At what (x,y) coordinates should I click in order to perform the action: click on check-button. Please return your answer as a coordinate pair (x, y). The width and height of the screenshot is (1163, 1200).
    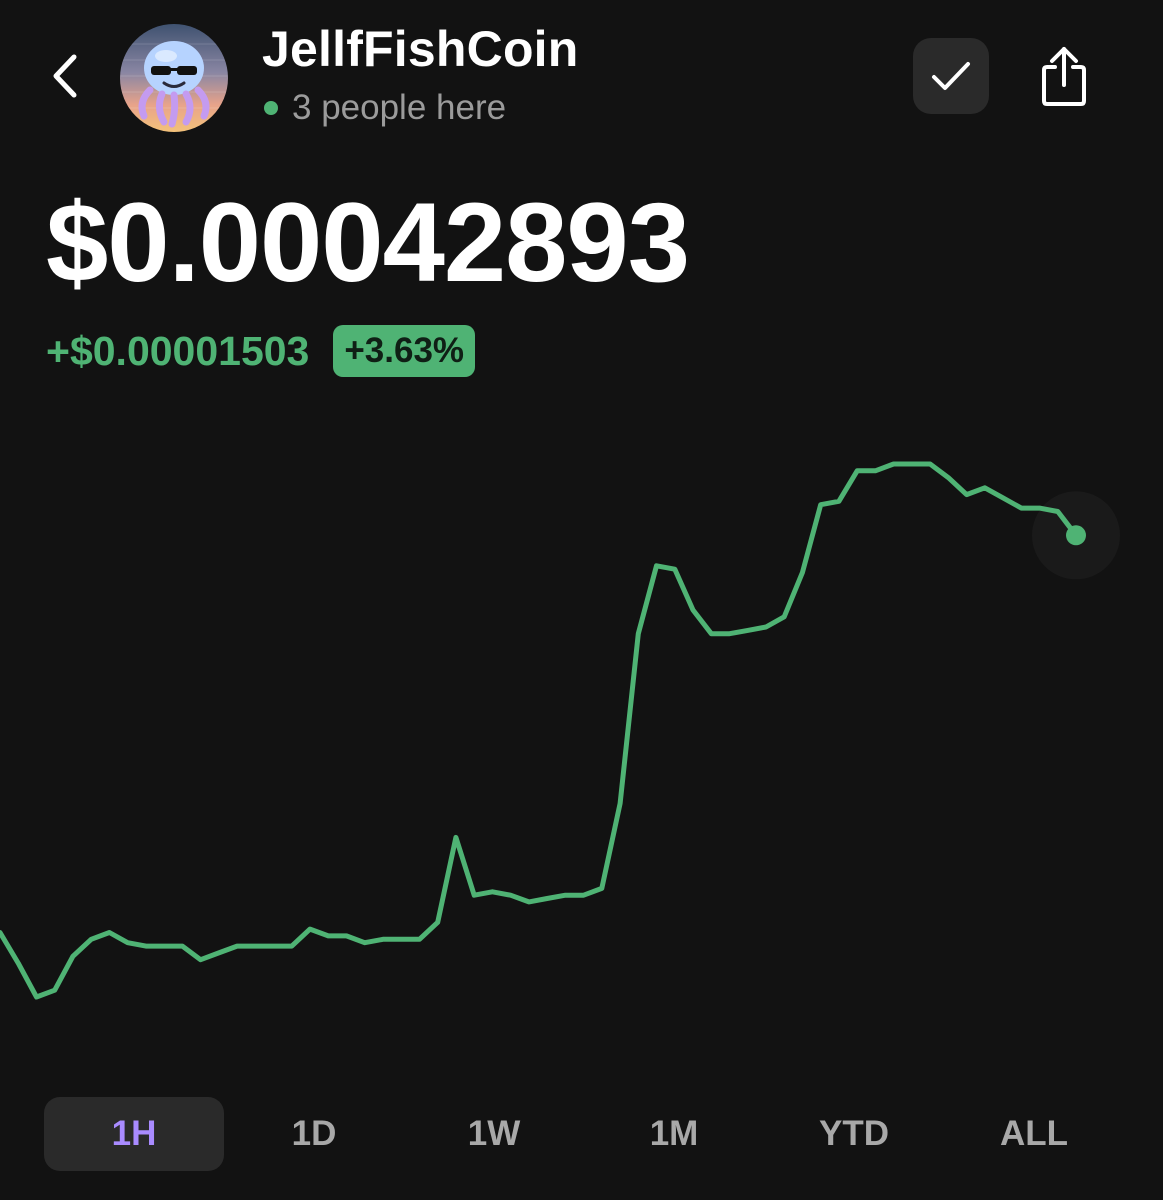
    Looking at the image, I should click on (951, 76).